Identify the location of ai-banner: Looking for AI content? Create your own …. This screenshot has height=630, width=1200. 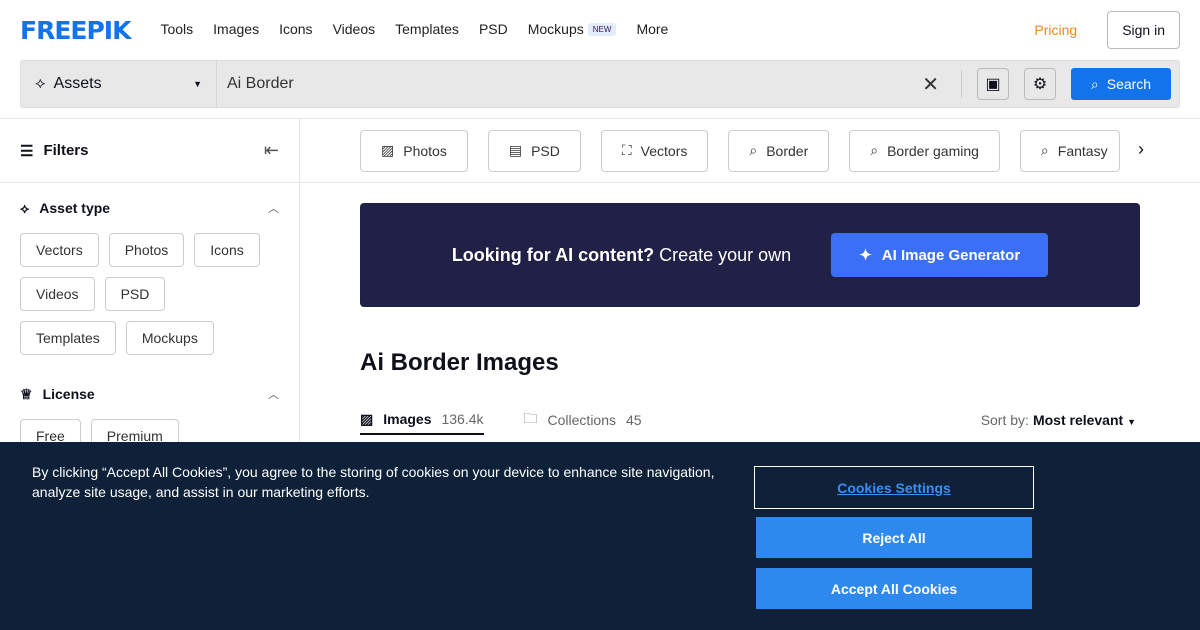
(750, 255).